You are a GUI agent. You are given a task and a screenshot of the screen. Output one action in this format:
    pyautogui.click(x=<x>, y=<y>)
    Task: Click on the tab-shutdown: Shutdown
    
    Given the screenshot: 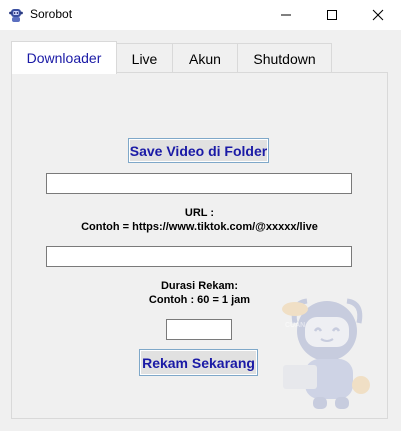 What is the action you would take?
    pyautogui.click(x=284, y=58)
    